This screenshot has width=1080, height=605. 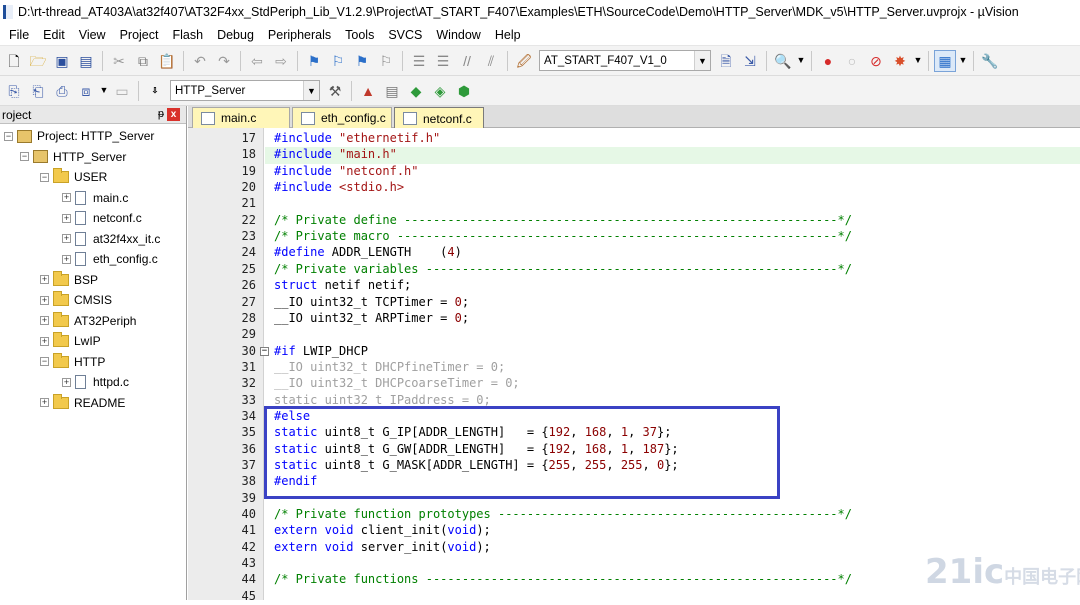 I want to click on menu-file: File, so click(x=19, y=35).